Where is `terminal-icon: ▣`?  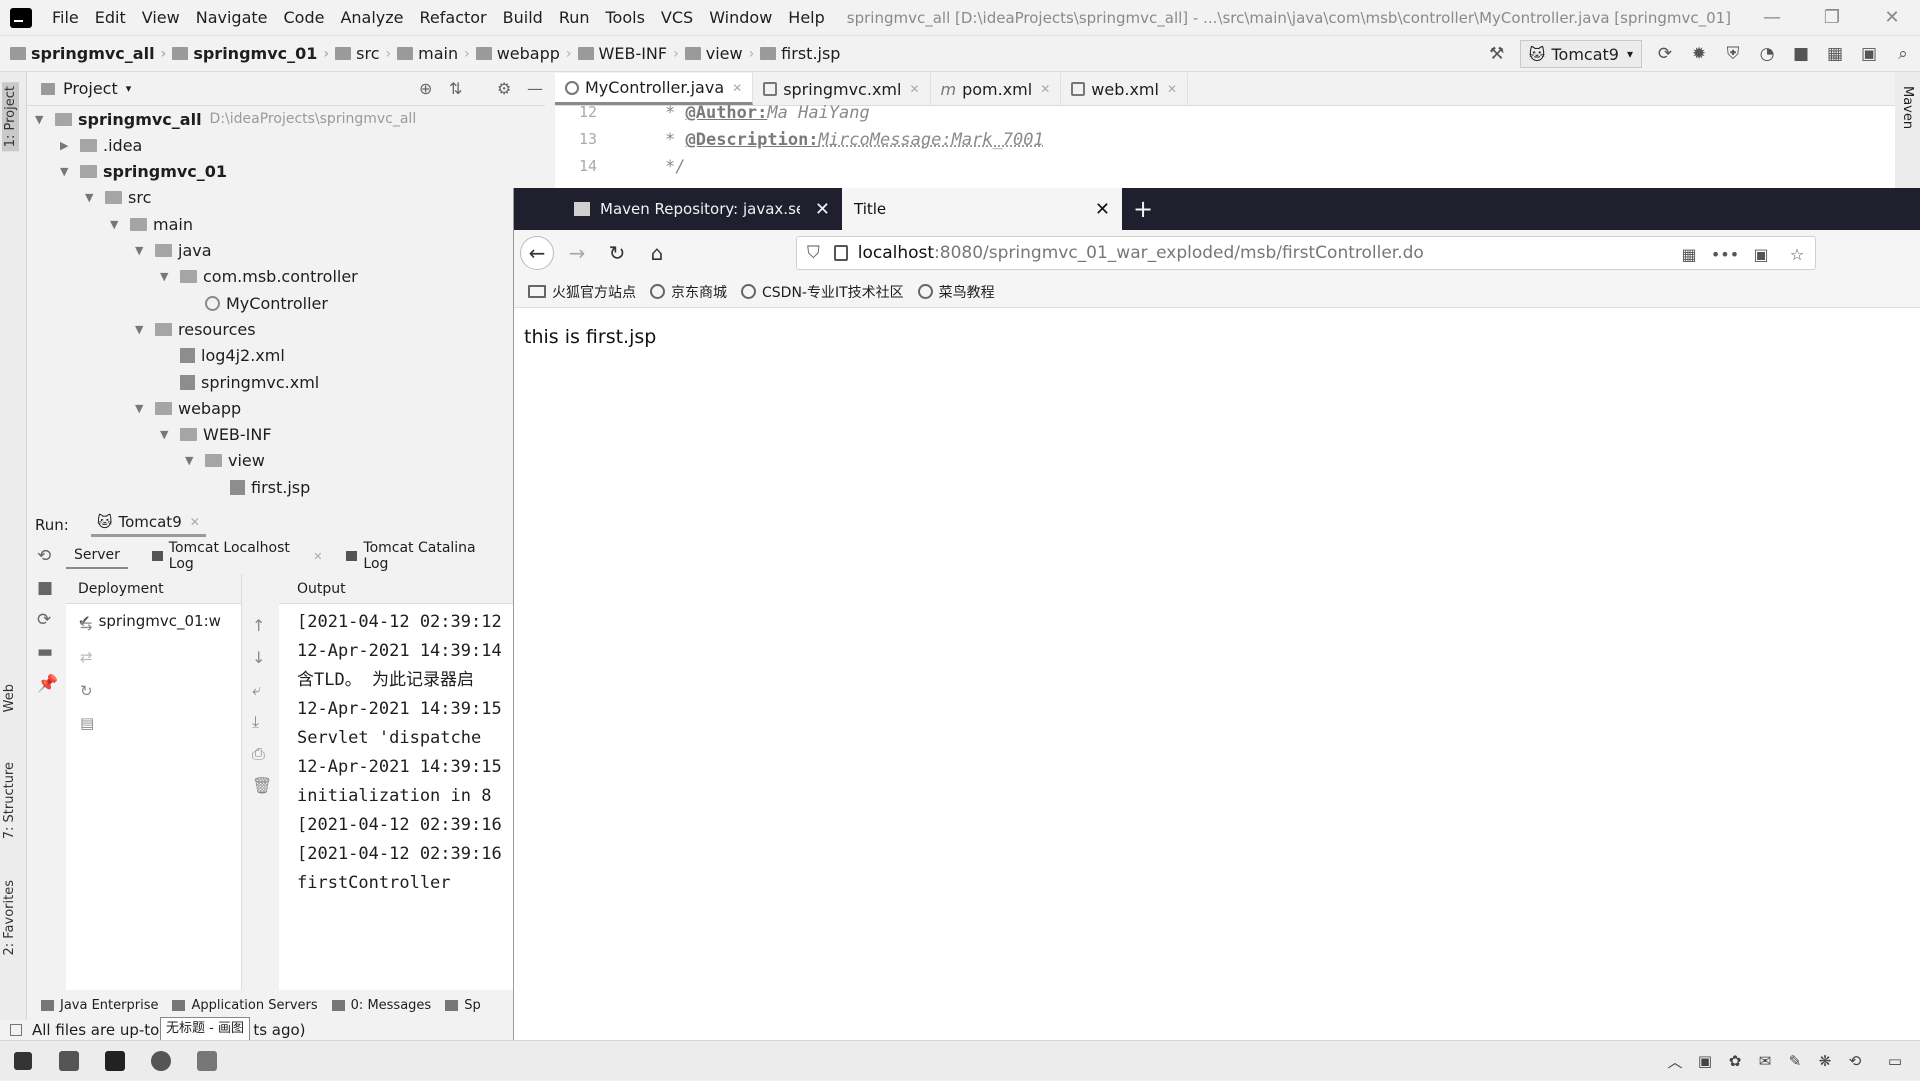 terminal-icon: ▣ is located at coordinates (1869, 54).